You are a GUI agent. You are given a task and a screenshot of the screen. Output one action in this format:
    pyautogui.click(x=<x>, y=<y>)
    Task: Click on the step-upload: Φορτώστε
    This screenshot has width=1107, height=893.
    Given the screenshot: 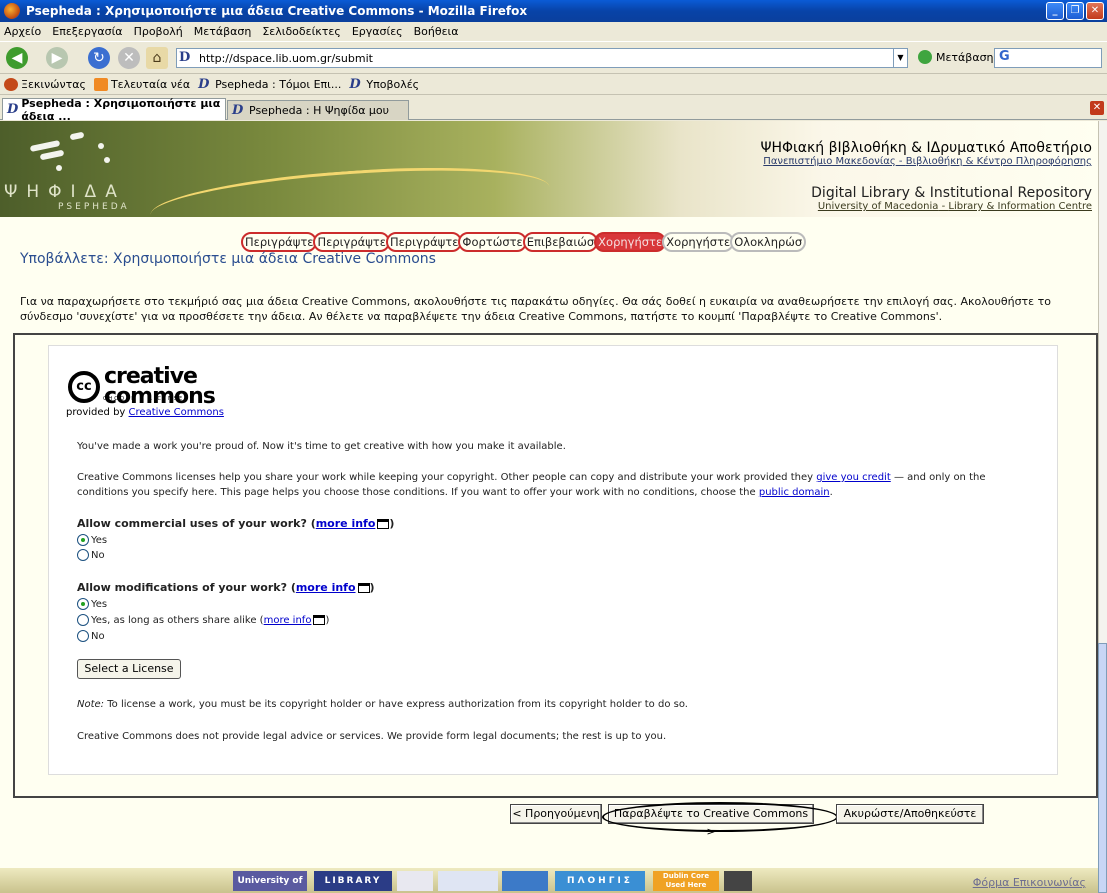 What is the action you would take?
    pyautogui.click(x=492, y=242)
    